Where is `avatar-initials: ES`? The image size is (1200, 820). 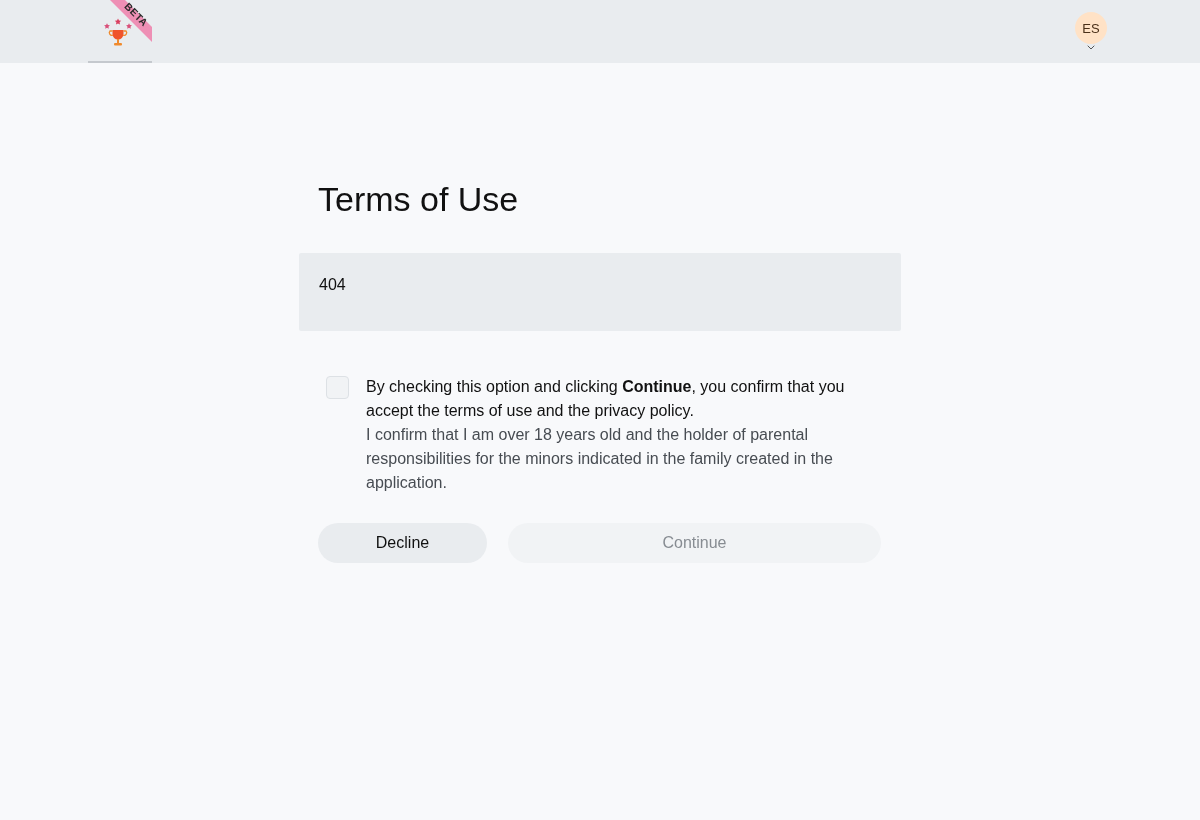
avatar-initials: ES is located at coordinates (1091, 28).